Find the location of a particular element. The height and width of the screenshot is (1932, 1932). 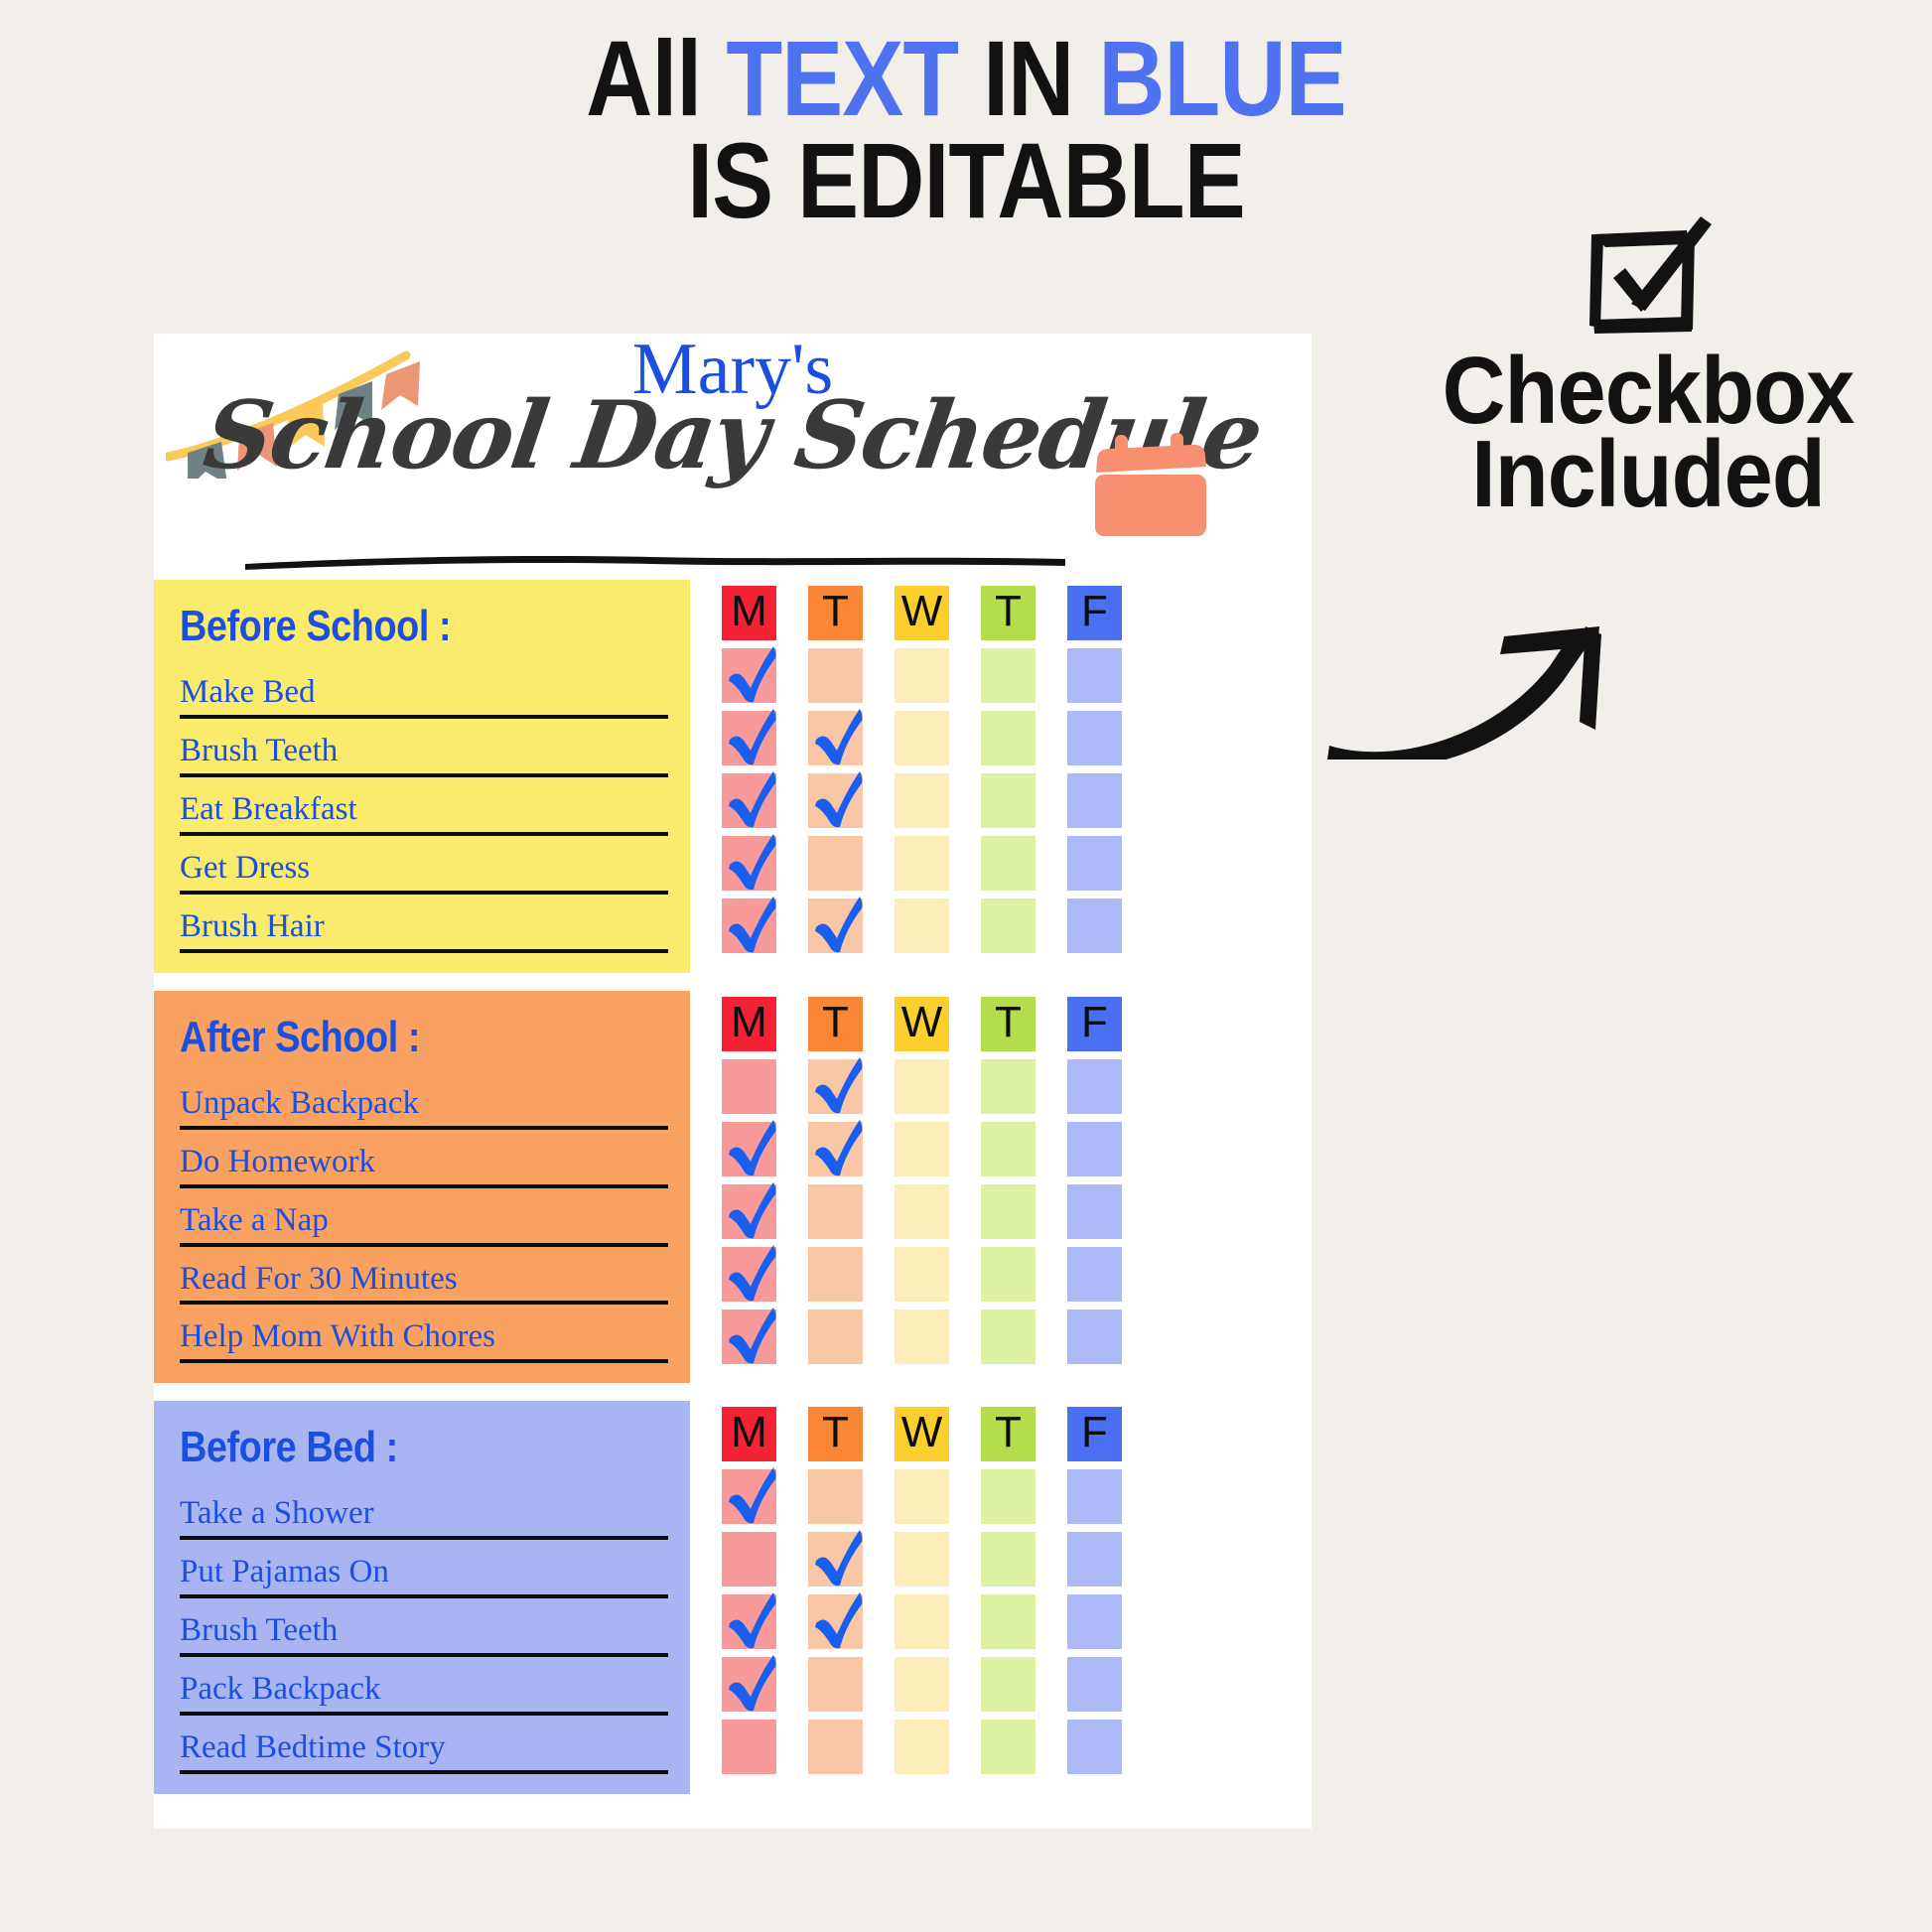

task-label: Read Bedtime Story is located at coordinates (424, 1748).